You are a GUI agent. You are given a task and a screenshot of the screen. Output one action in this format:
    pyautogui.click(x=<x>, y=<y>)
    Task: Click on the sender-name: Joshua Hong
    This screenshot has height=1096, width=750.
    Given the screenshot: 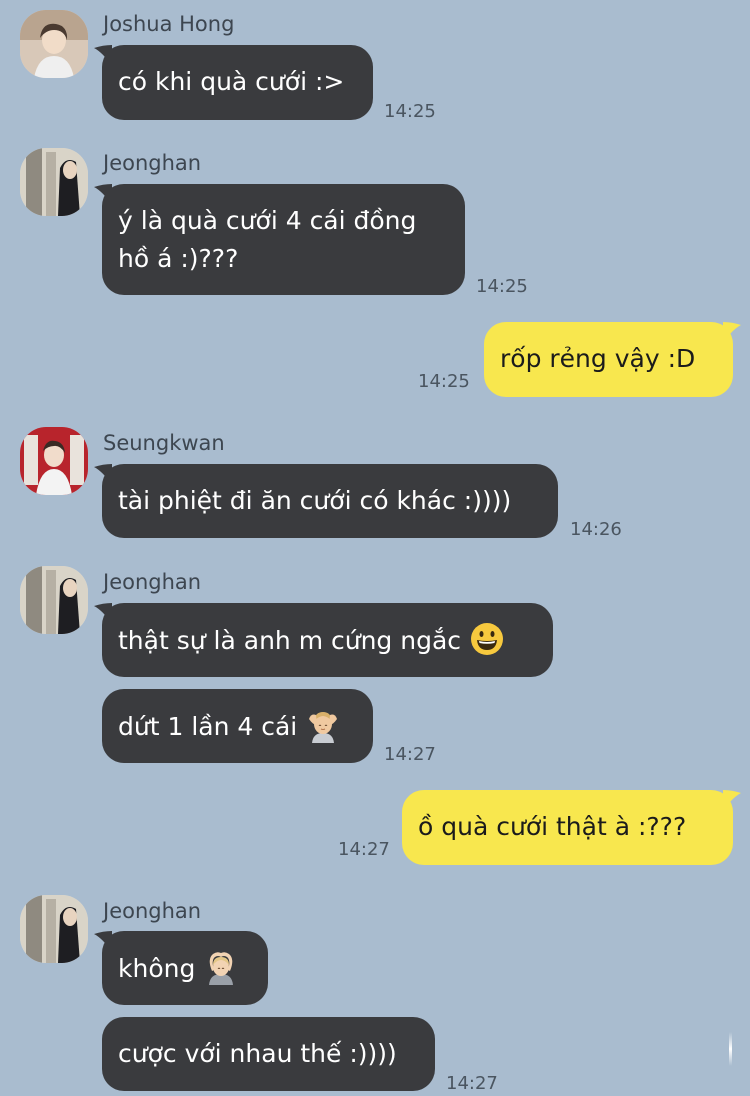 What is the action you would take?
    pyautogui.click(x=169, y=24)
    